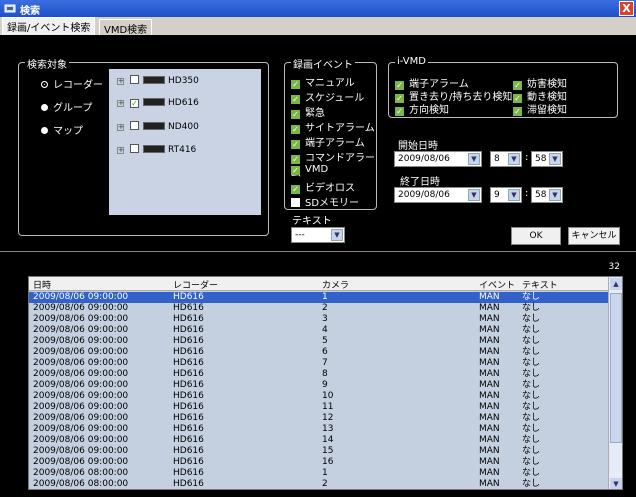 Image resolution: width=636 pixels, height=497 pixels. Describe the element at coordinates (319, 451) in the screenshot. I see `table-row: 2009/08/06 09:00:00 HD616 15 MAN なし` at that location.